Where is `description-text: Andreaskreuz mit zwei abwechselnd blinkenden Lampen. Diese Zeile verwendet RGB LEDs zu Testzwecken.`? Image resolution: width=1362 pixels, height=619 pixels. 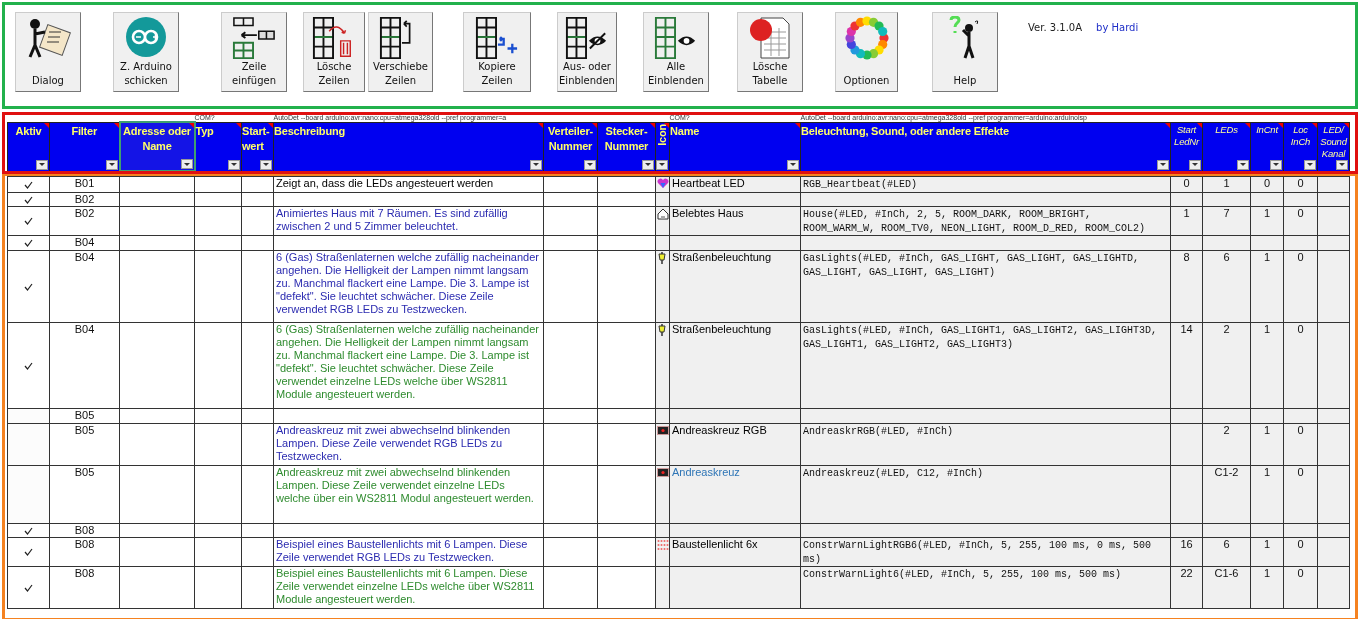 description-text: Andreaskreuz mit zwei abwechselnd blinkenden Lampen. Diese Zeile verwendet RGB LEDs zu Testzwecken. is located at coordinates (394, 443).